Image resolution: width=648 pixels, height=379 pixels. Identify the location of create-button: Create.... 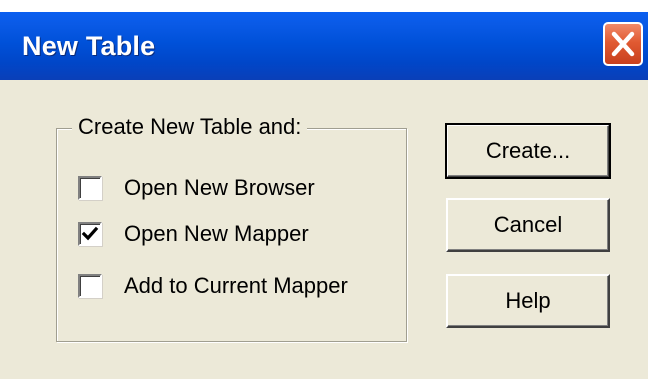
(528, 151).